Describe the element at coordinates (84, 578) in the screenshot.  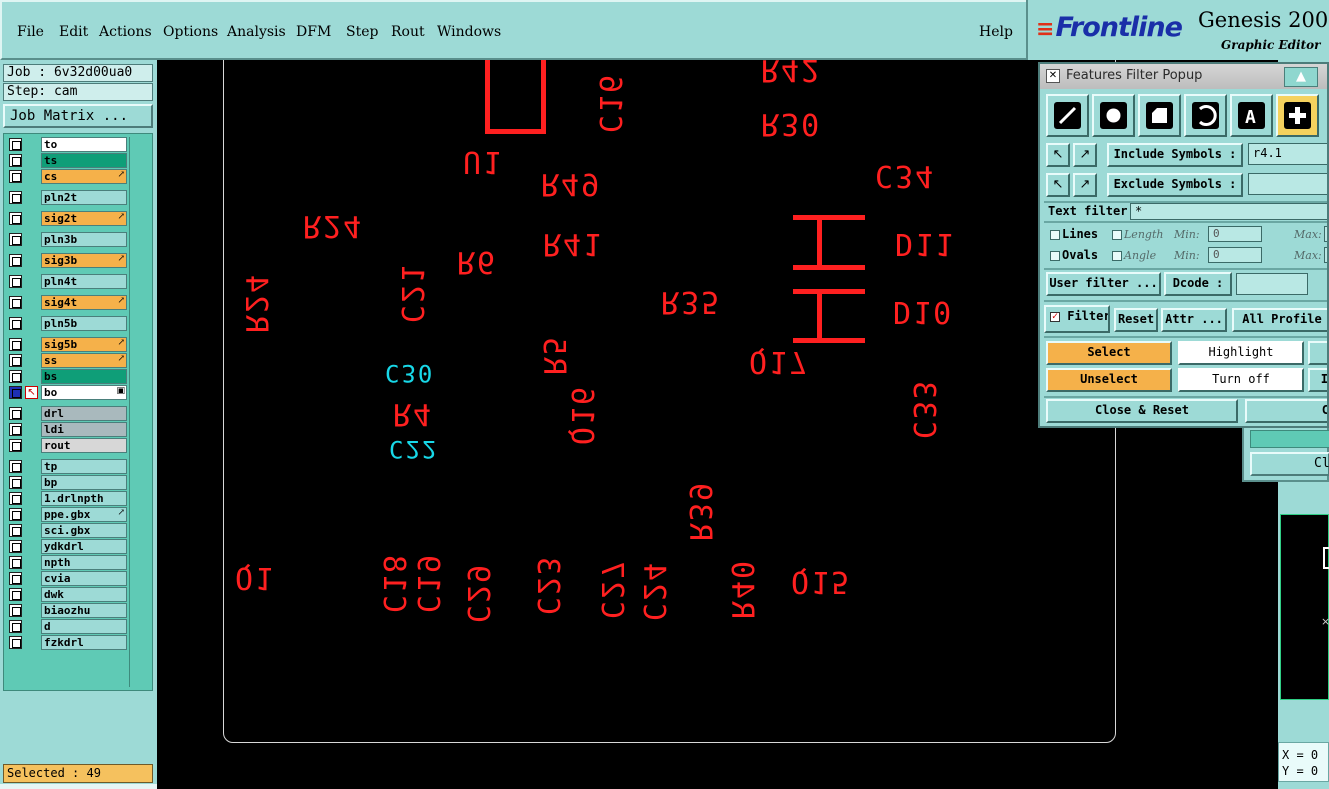
I see `layer-name: cvia` at that location.